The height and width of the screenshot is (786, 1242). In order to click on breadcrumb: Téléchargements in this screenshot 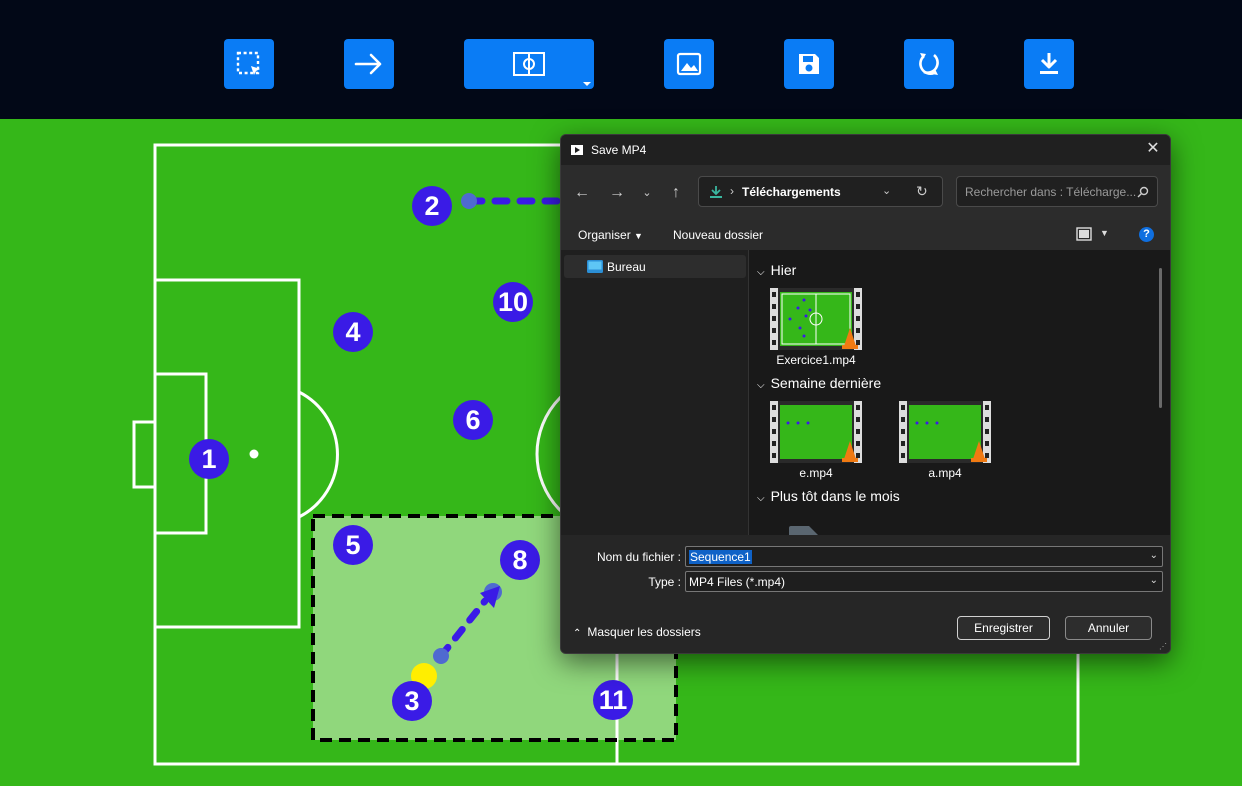, I will do `click(791, 192)`.